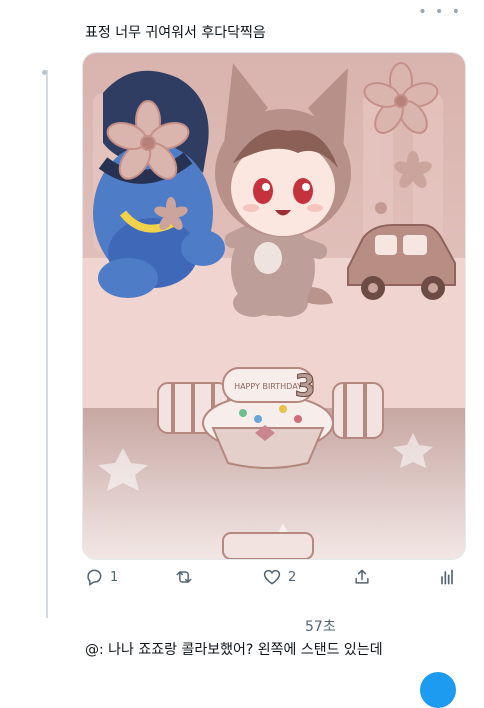 The image size is (484, 708). What do you see at coordinates (292, 577) in the screenshot?
I see `like-count: 2` at bounding box center [292, 577].